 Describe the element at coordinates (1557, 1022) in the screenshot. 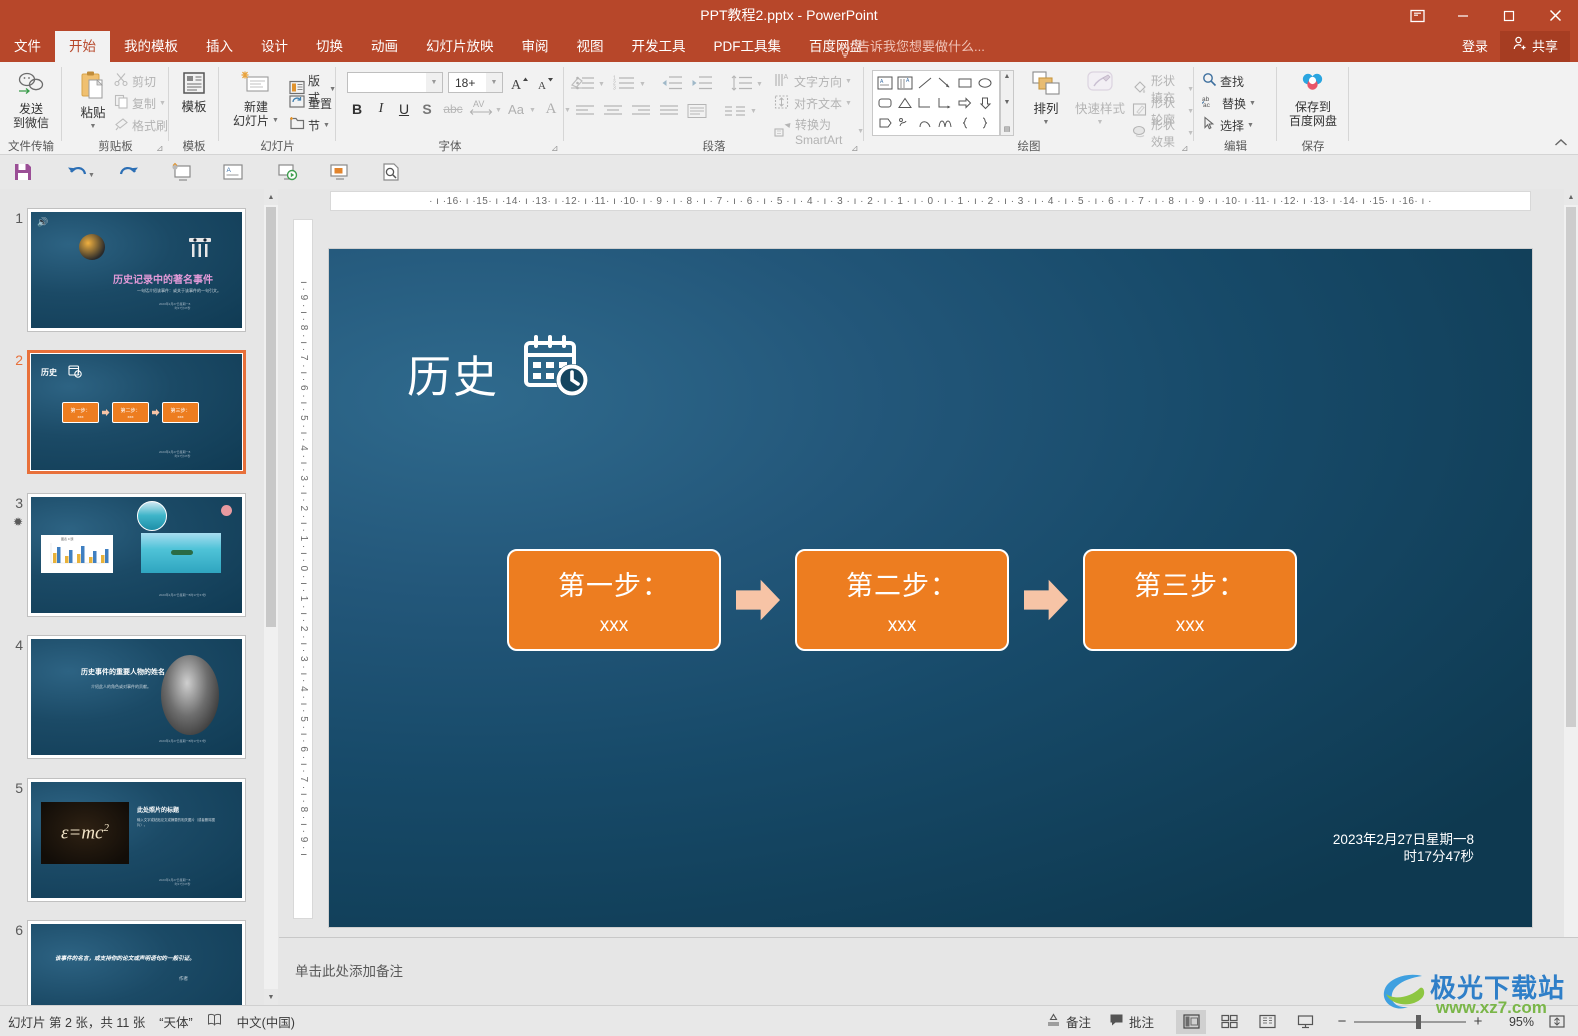

I see `fit-to-window-icon` at that location.